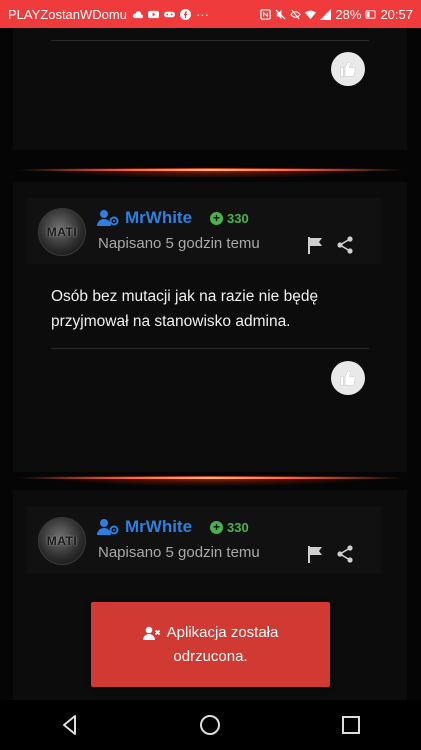 This screenshot has height=750, width=421. What do you see at coordinates (151, 633) in the screenshot?
I see `user-remove-icon` at bounding box center [151, 633].